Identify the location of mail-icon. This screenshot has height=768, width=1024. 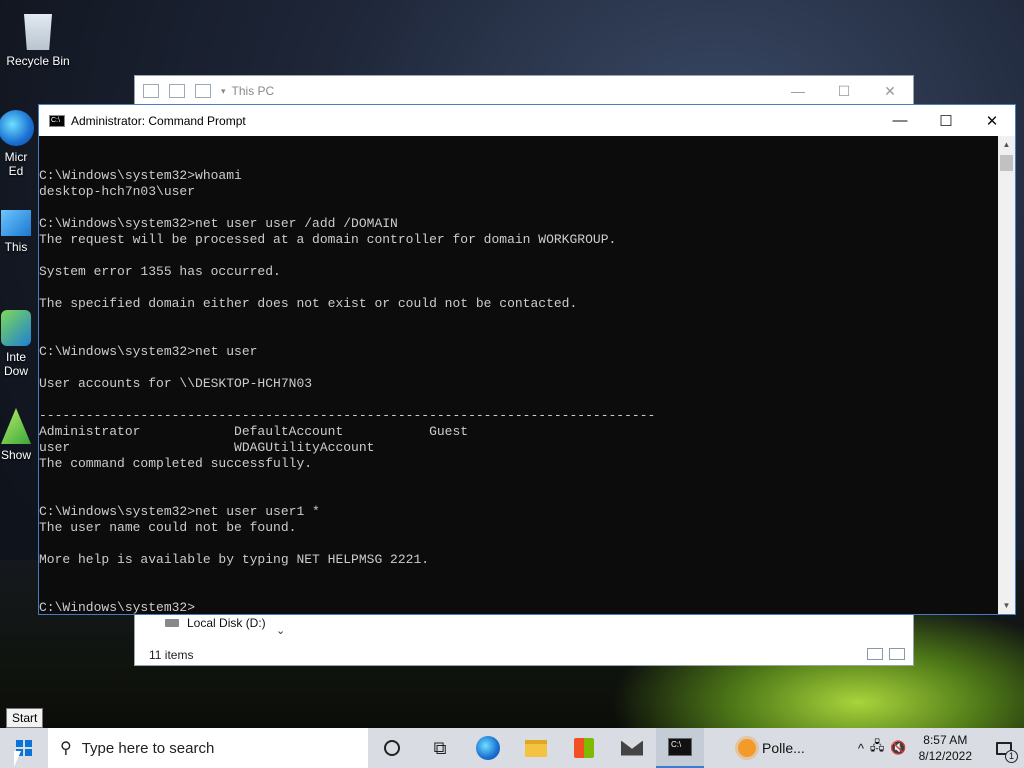
(632, 748).